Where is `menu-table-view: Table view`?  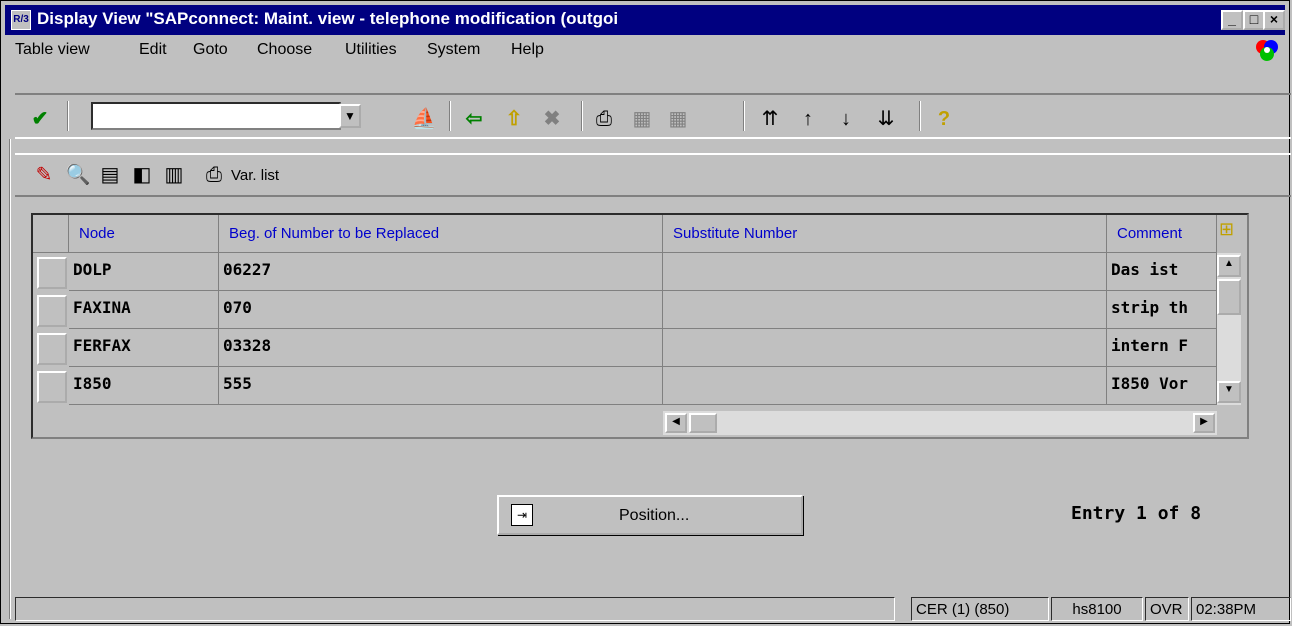
menu-table-view: Table view is located at coordinates (52, 50).